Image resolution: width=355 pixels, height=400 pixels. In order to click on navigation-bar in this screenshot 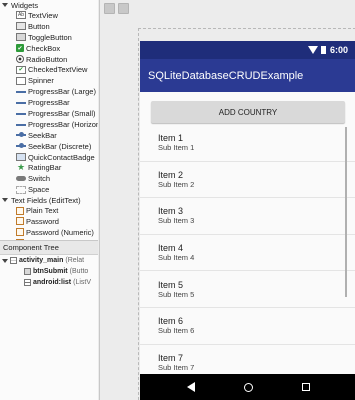, I will do `click(247, 387)`.